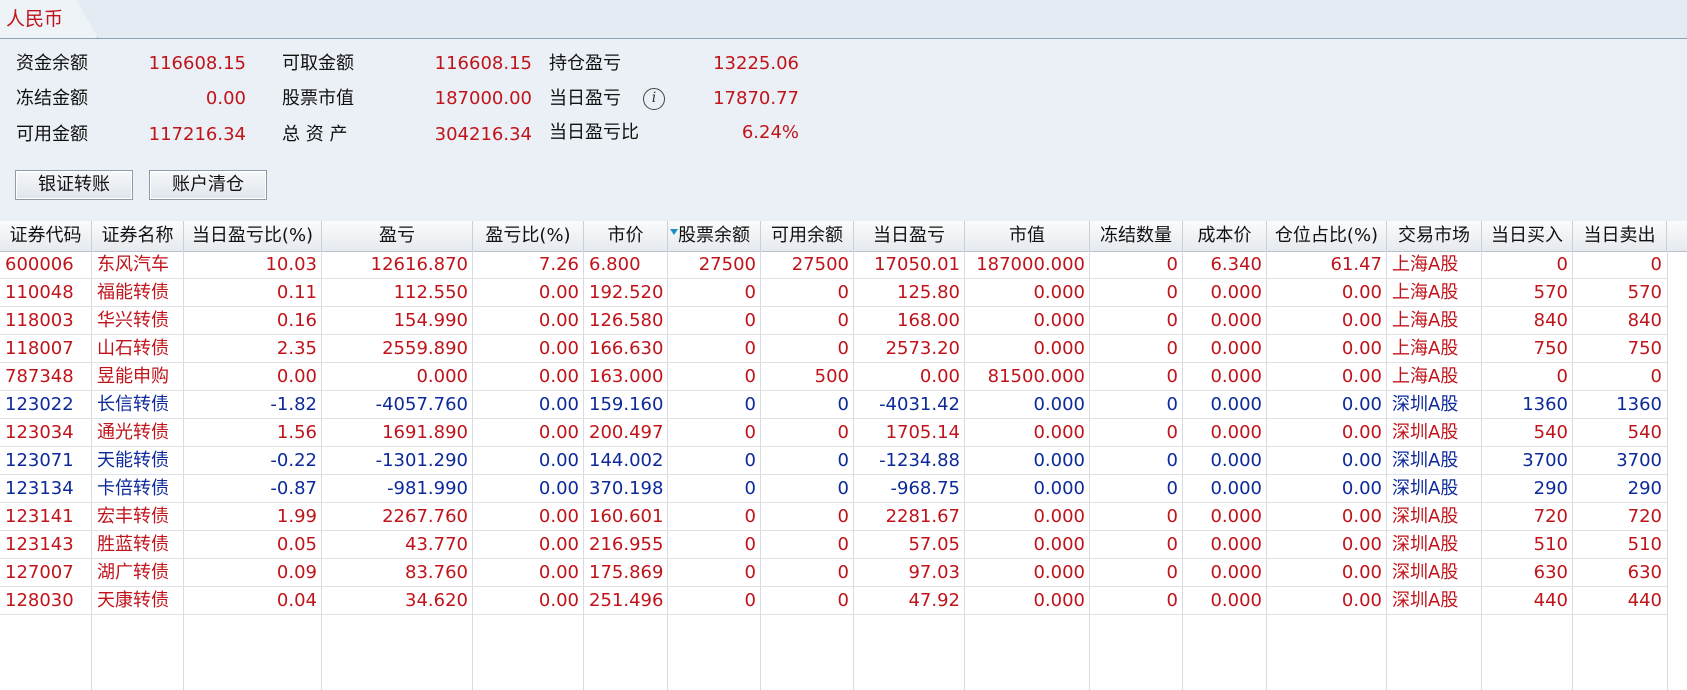 This screenshot has height=690, width=1687. What do you see at coordinates (922, 516) in the screenshot?
I see `cell-day-pl: 2281.67` at bounding box center [922, 516].